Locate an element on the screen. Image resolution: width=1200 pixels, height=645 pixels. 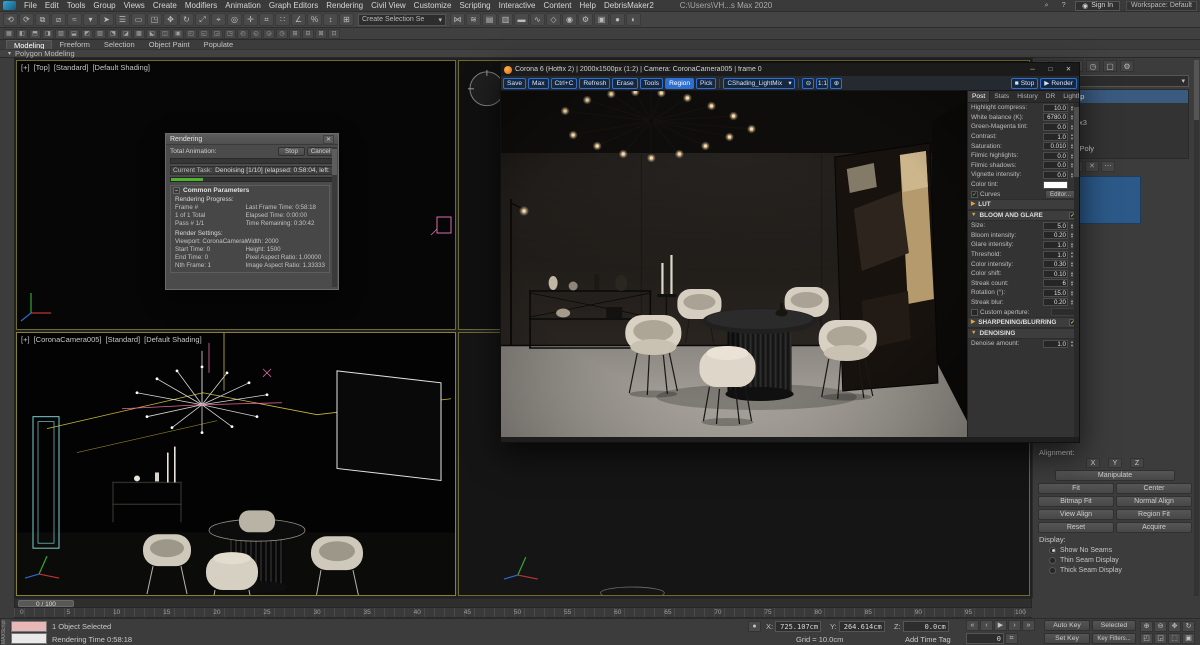
set-key-button: Set Key is located at coordinates (1067, 638).